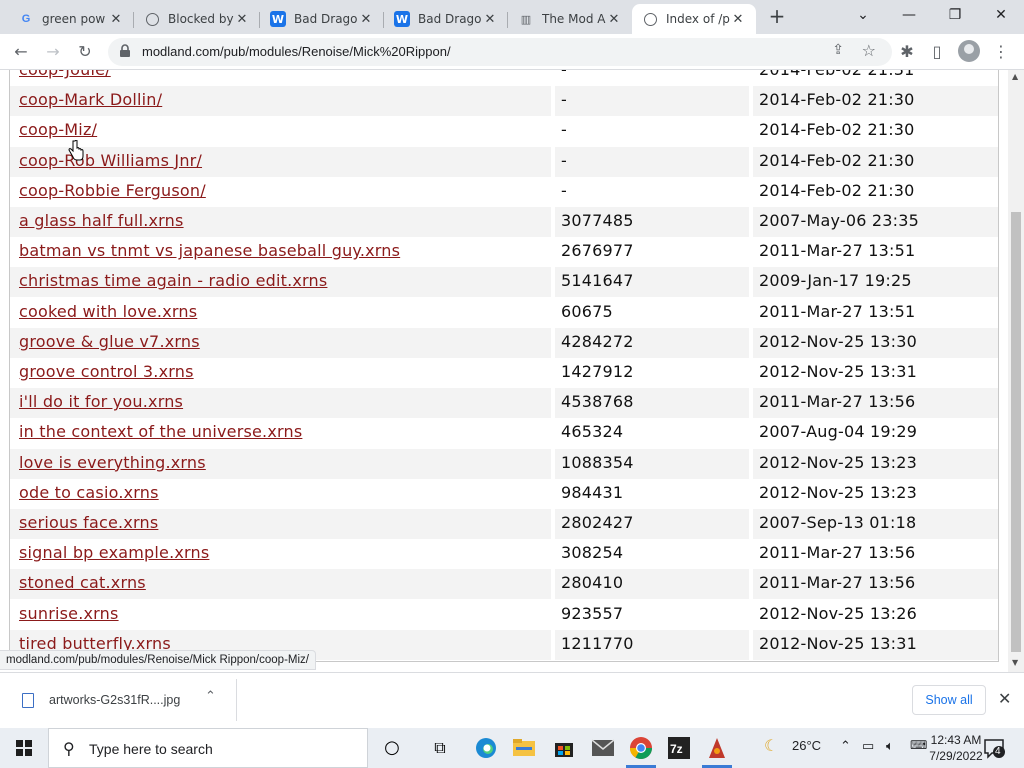 This screenshot has width=1024, height=768. What do you see at coordinates (173, 280) in the screenshot?
I see `file-link: christmas time again - radio edit.xrns` at bounding box center [173, 280].